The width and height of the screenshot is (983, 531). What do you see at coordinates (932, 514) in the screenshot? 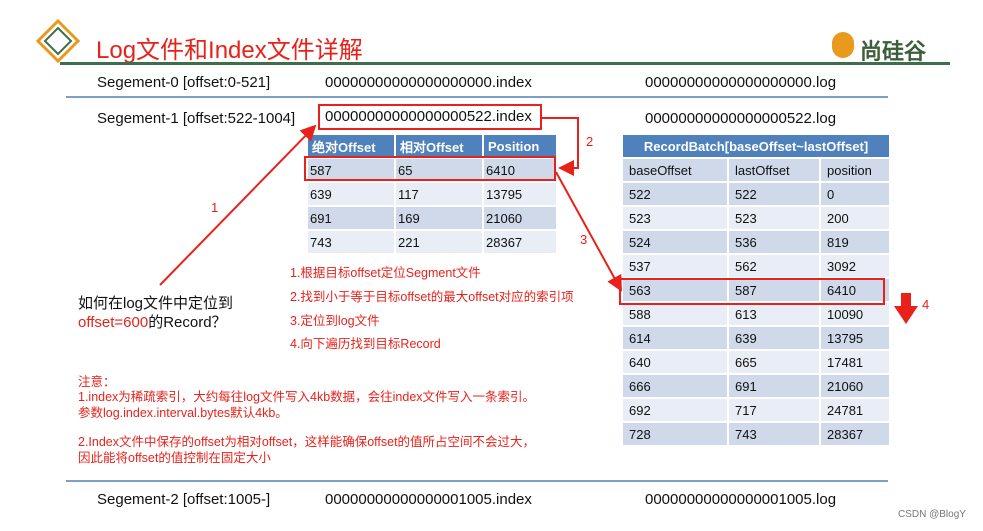
I see `watermark: CSDN @BlogY` at bounding box center [932, 514].